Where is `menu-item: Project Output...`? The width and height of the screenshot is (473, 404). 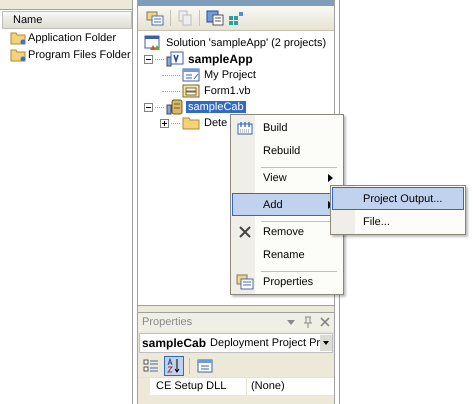 menu-item: Project Output... is located at coordinates (398, 198).